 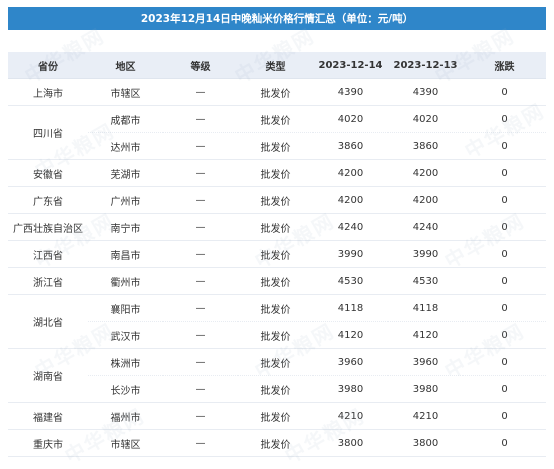 What do you see at coordinates (350, 362) in the screenshot?
I see `cell-price-today: 3960` at bounding box center [350, 362].